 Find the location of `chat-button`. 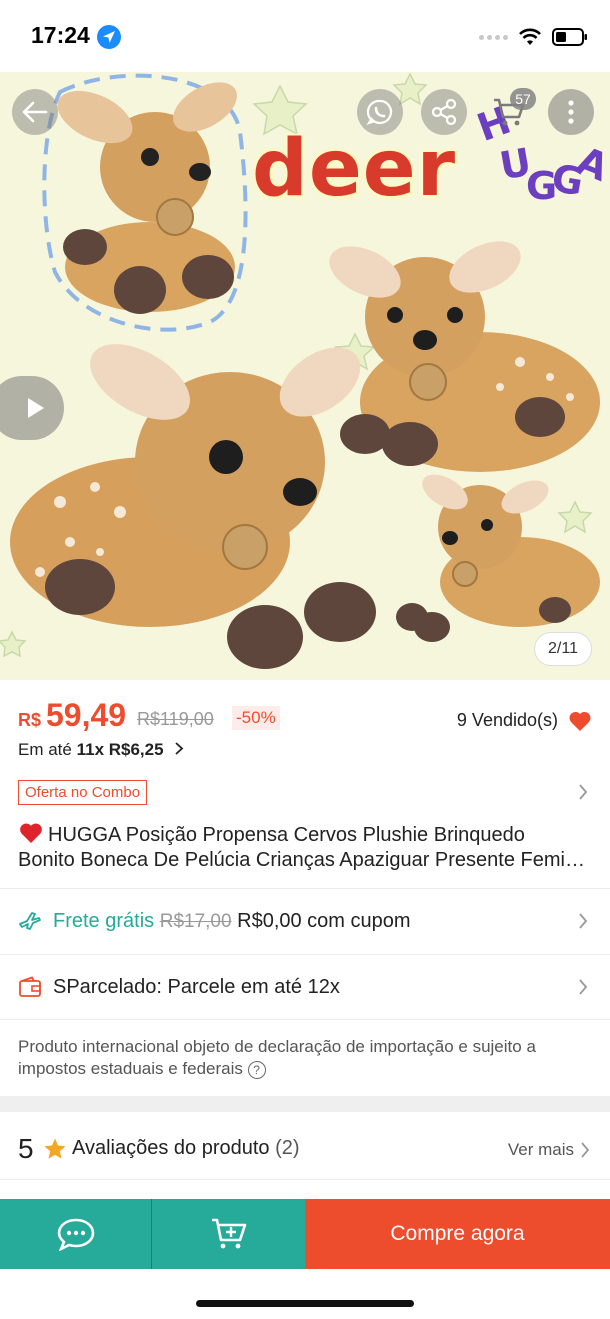

chat-button is located at coordinates (76, 1234).